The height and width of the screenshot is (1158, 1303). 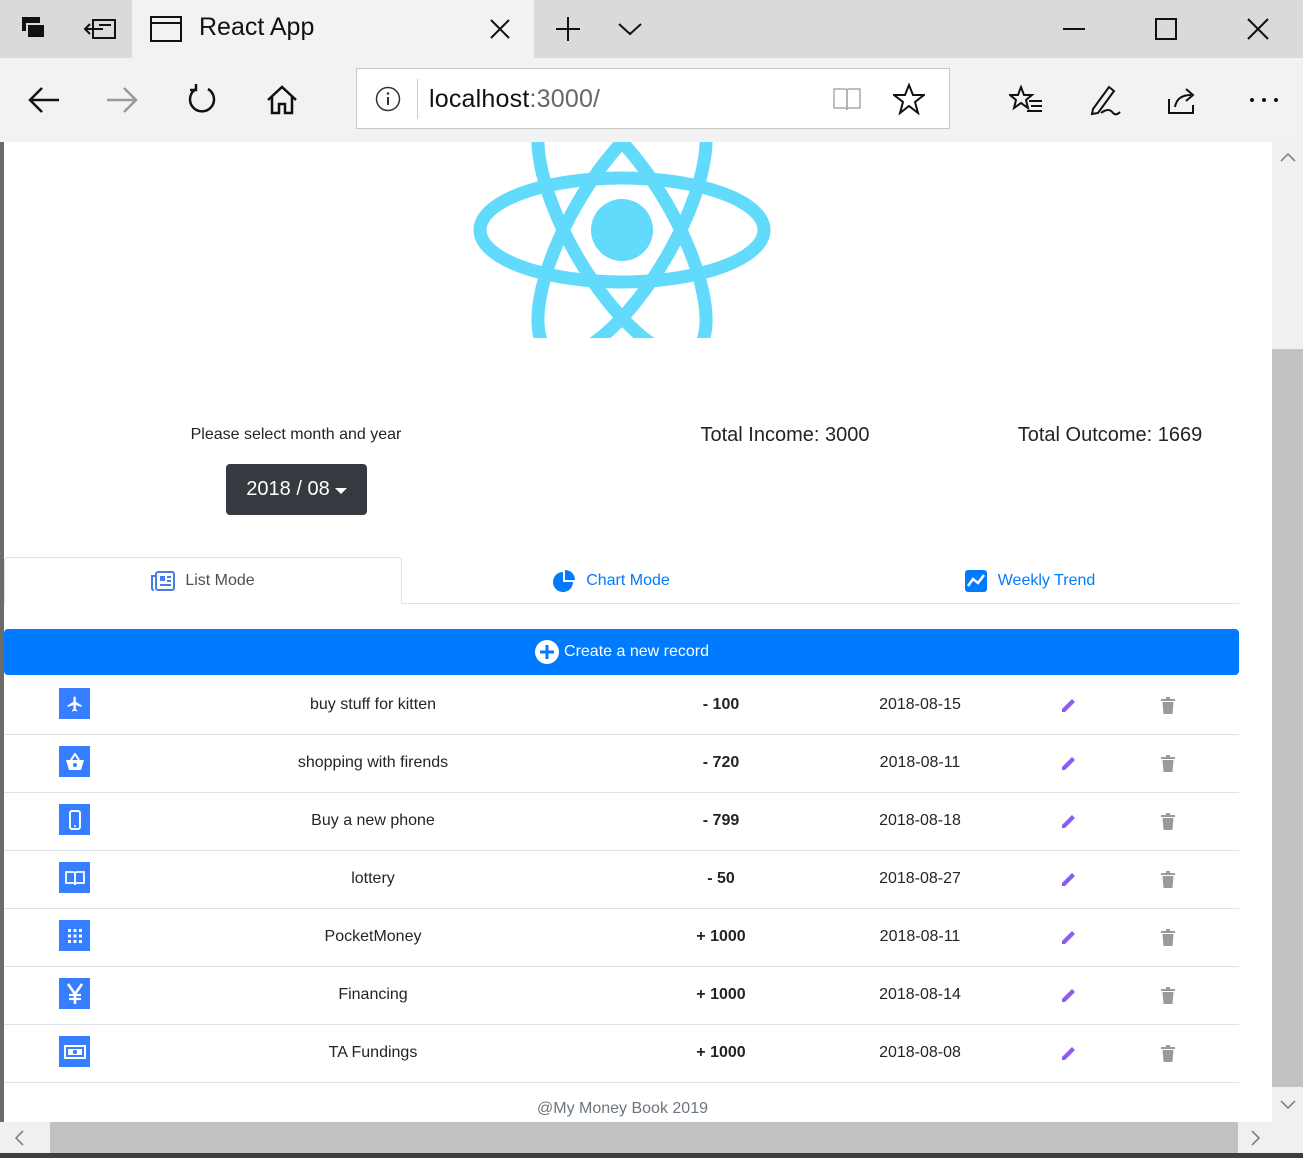 What do you see at coordinates (373, 1052) in the screenshot?
I see `record-title: TA Fundings` at bounding box center [373, 1052].